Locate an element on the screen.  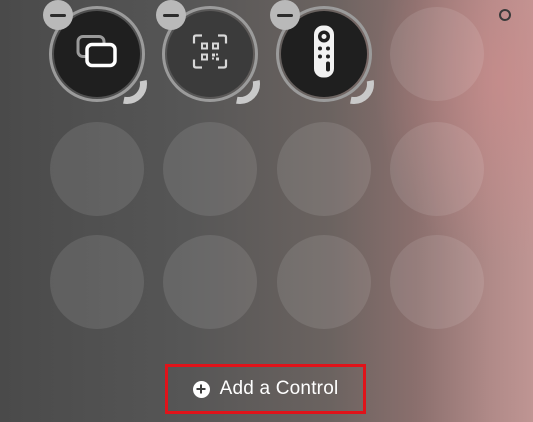
screen-mirroring-control is located at coordinates (95, 52).